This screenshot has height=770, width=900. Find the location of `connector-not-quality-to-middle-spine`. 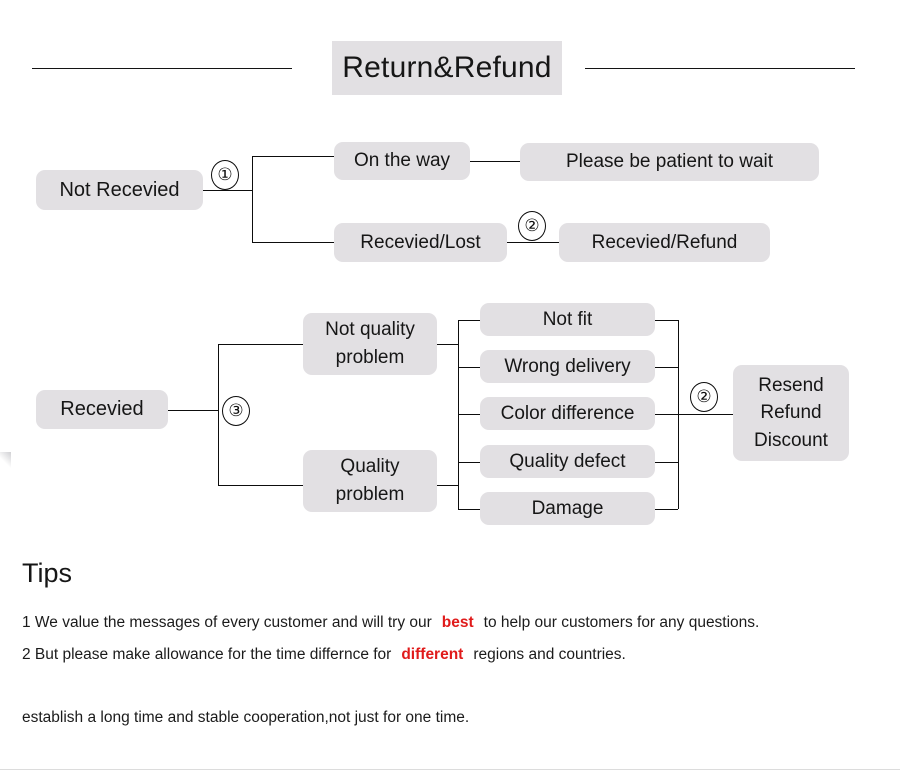

connector-not-quality-to-middle-spine is located at coordinates (447, 344).